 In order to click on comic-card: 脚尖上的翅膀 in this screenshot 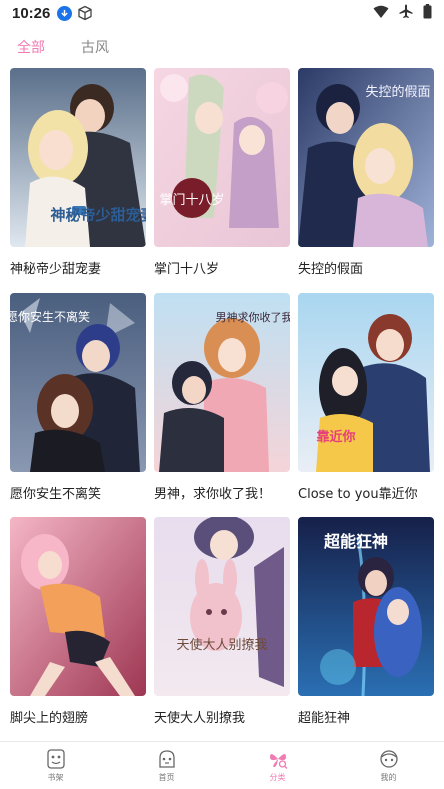, I will do `click(78, 621)`.